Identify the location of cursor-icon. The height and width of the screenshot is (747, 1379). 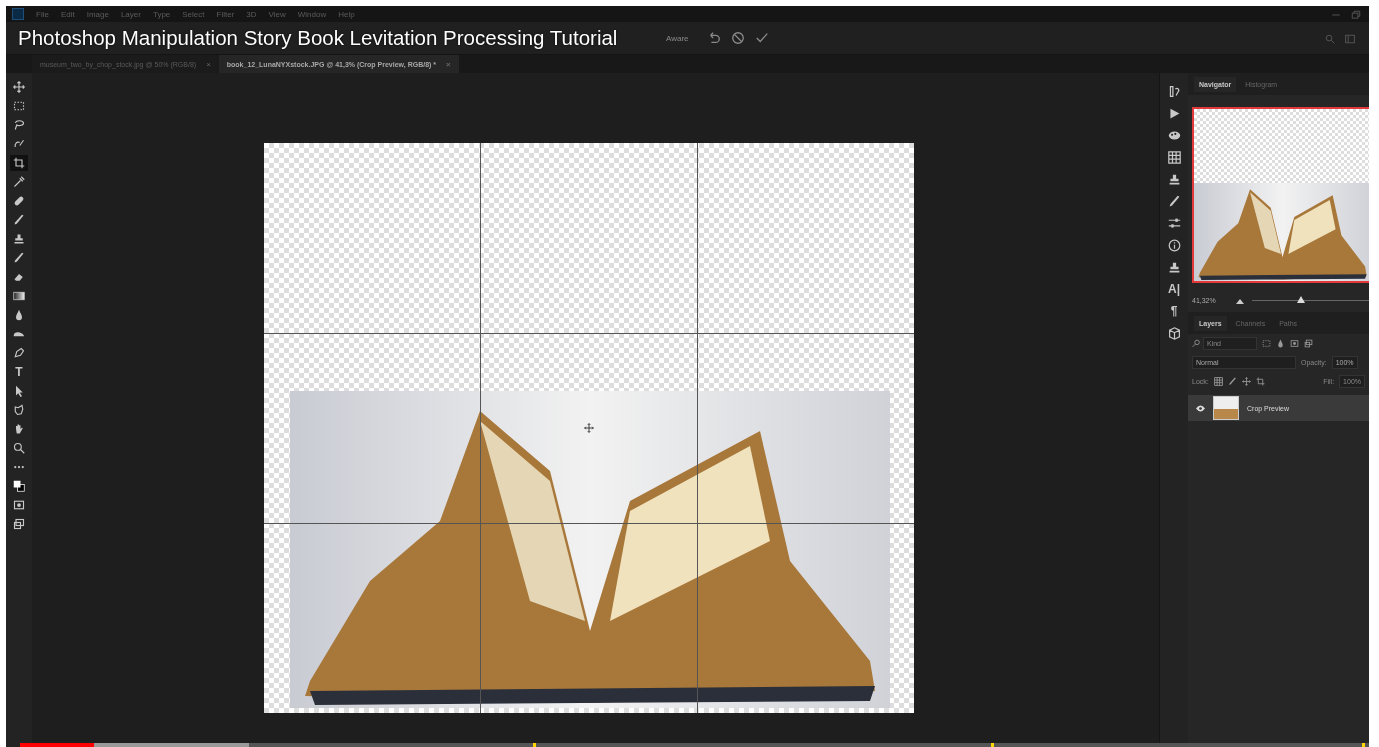
(19, 391).